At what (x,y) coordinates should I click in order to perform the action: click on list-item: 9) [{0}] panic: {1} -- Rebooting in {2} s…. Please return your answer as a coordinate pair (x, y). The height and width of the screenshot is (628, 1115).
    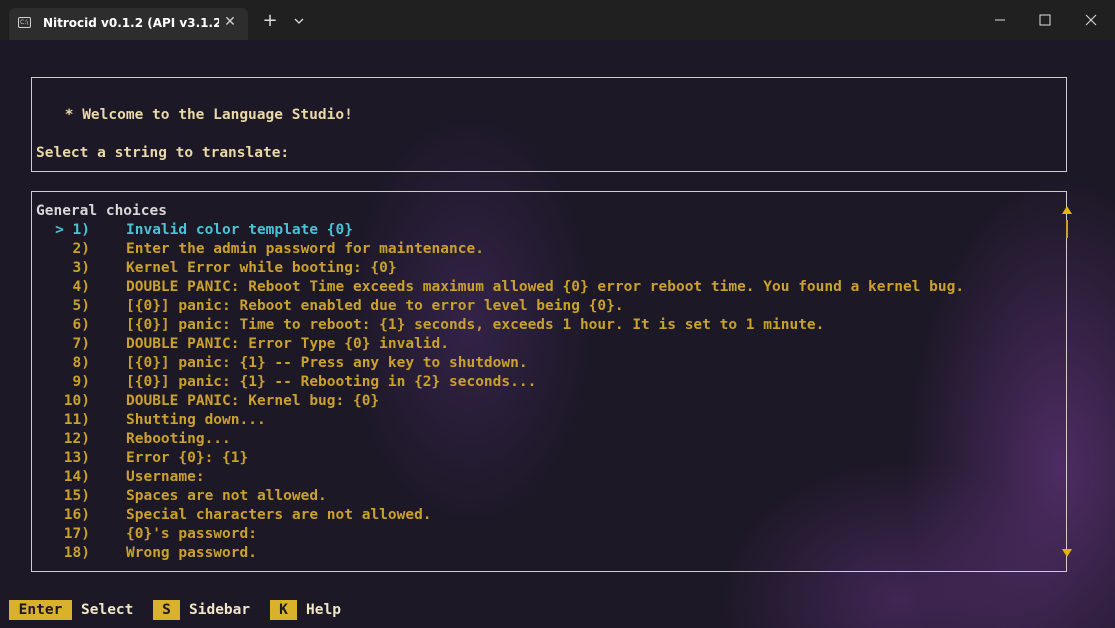
    Looking at the image, I should click on (542, 382).